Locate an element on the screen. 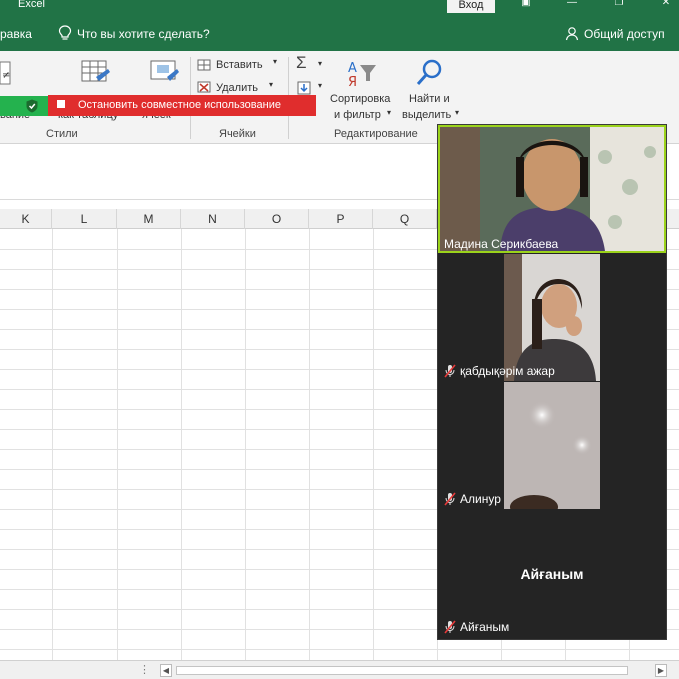 This screenshot has width=679, height=679. lightbulb-icon is located at coordinates (65, 32).